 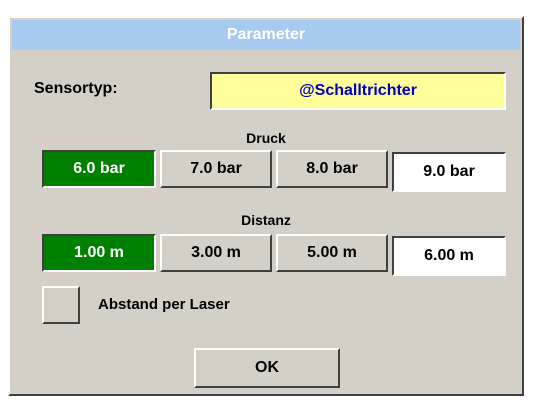 I want to click on sensor-type-label: Sensortyp:, so click(x=76, y=88).